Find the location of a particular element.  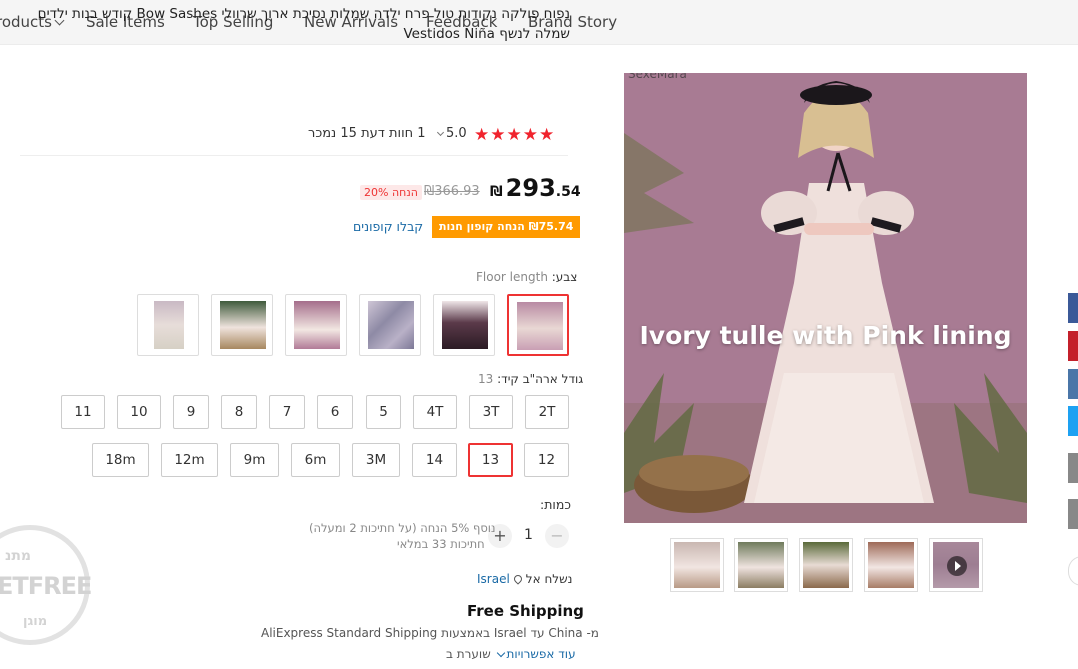

pinterest-share-icon is located at coordinates (1073, 346).